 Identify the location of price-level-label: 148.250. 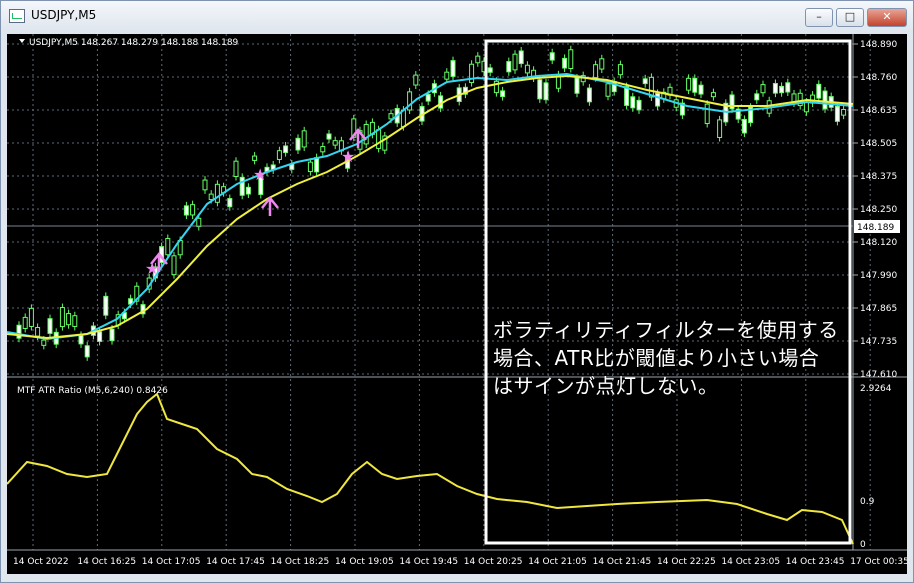
(878, 210).